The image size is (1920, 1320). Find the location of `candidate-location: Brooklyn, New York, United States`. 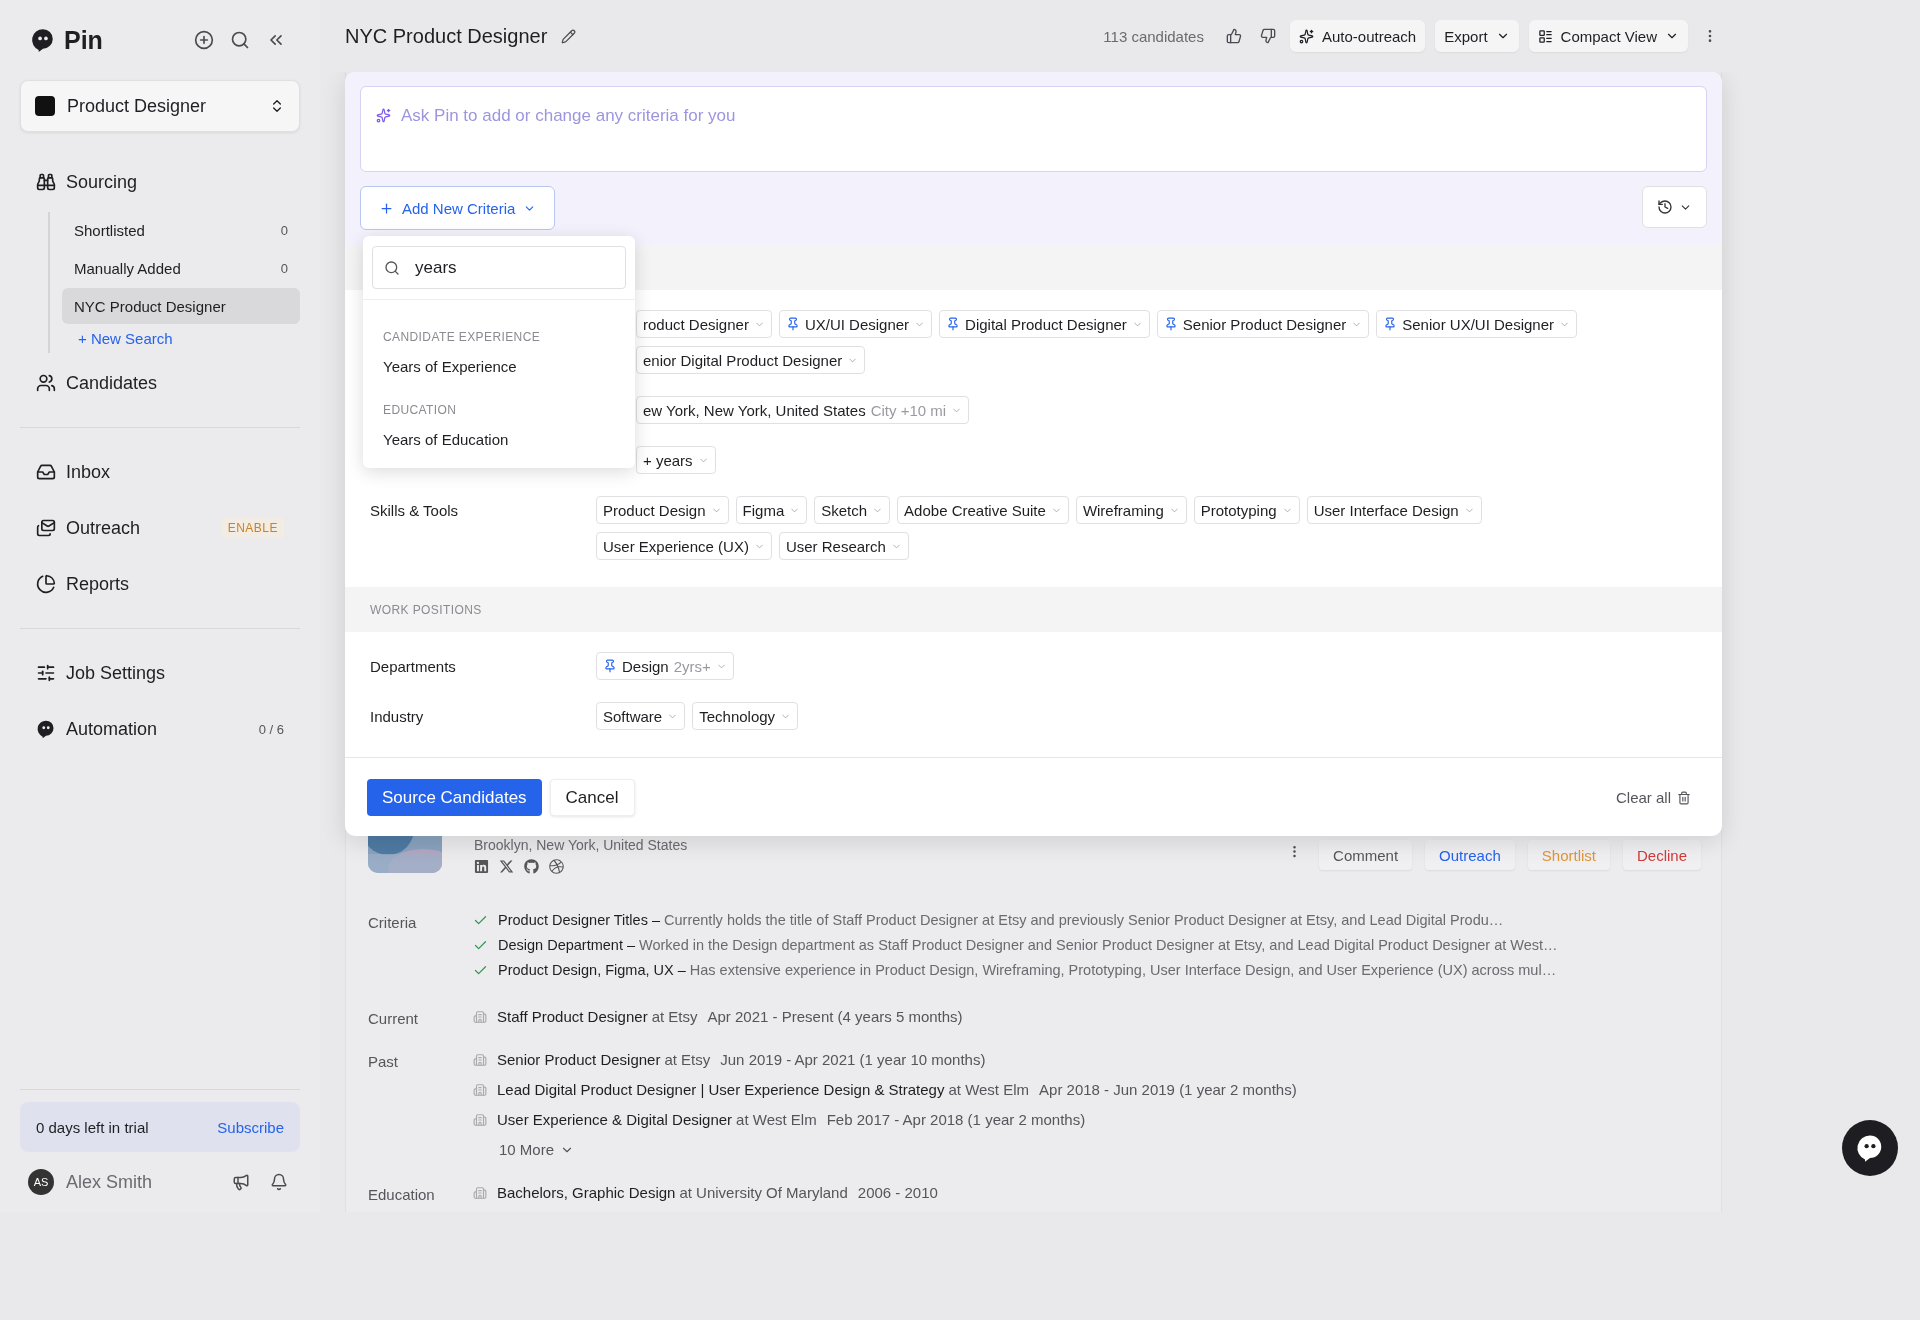

candidate-location: Brooklyn, New York, United States is located at coordinates (581, 845).